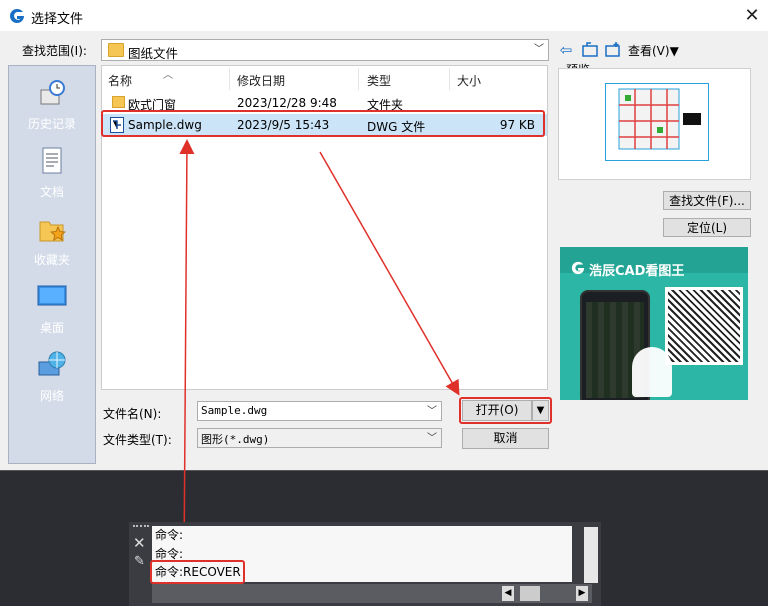 The width and height of the screenshot is (768, 606). What do you see at coordinates (582, 593) in the screenshot?
I see `scroll-right-icon: ▶` at bounding box center [582, 593].